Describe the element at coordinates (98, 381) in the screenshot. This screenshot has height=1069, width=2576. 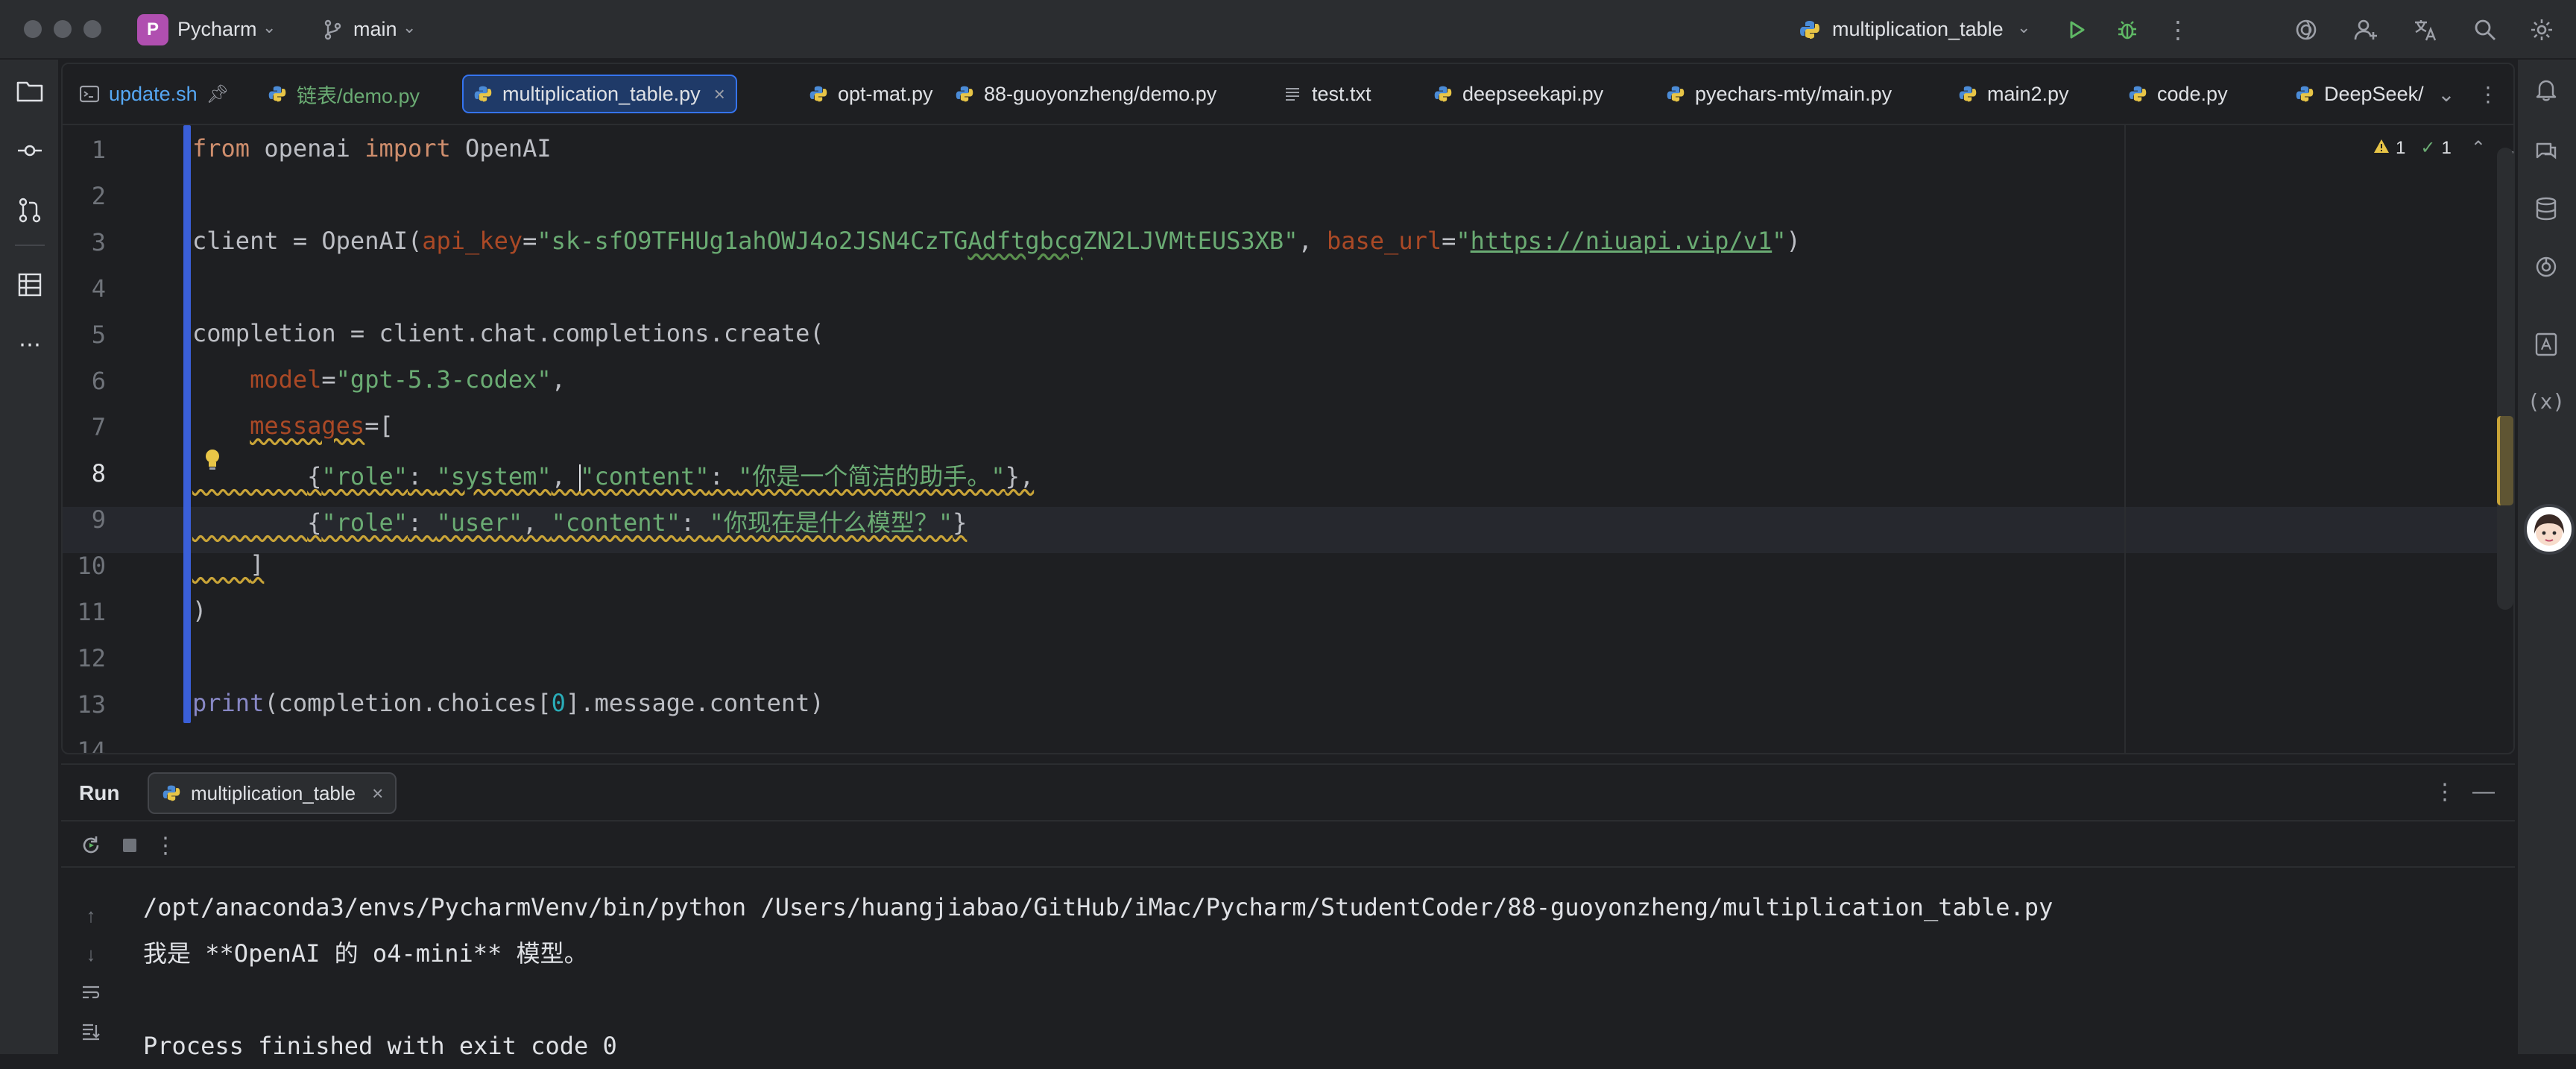
I see `line-number: 6` at that location.